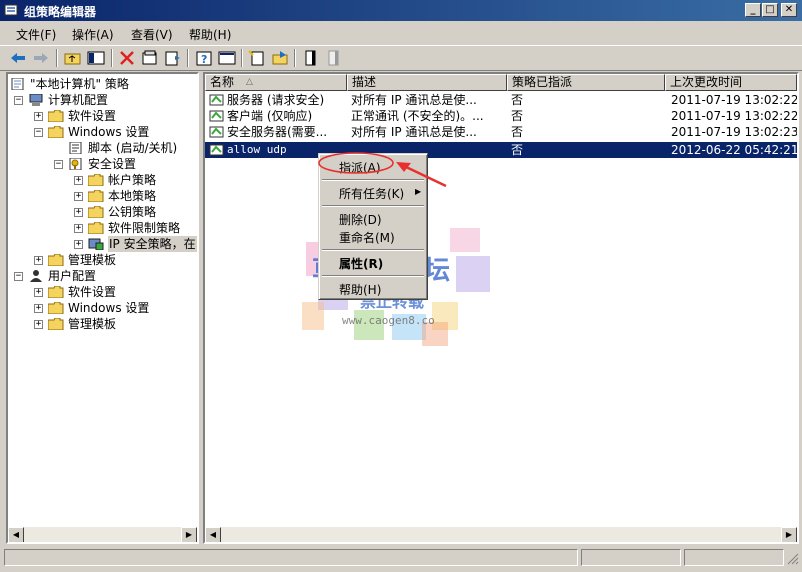 The width and height of the screenshot is (802, 572). What do you see at coordinates (73, 58) in the screenshot?
I see `up-level-icon` at bounding box center [73, 58].